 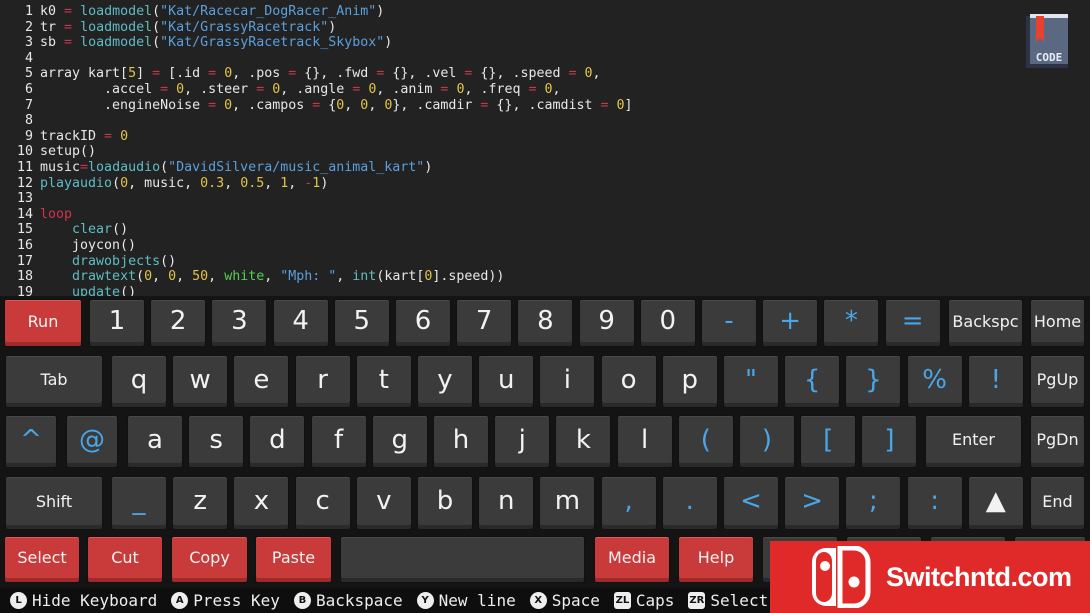 I want to click on key-k: k, so click(x=583, y=441).